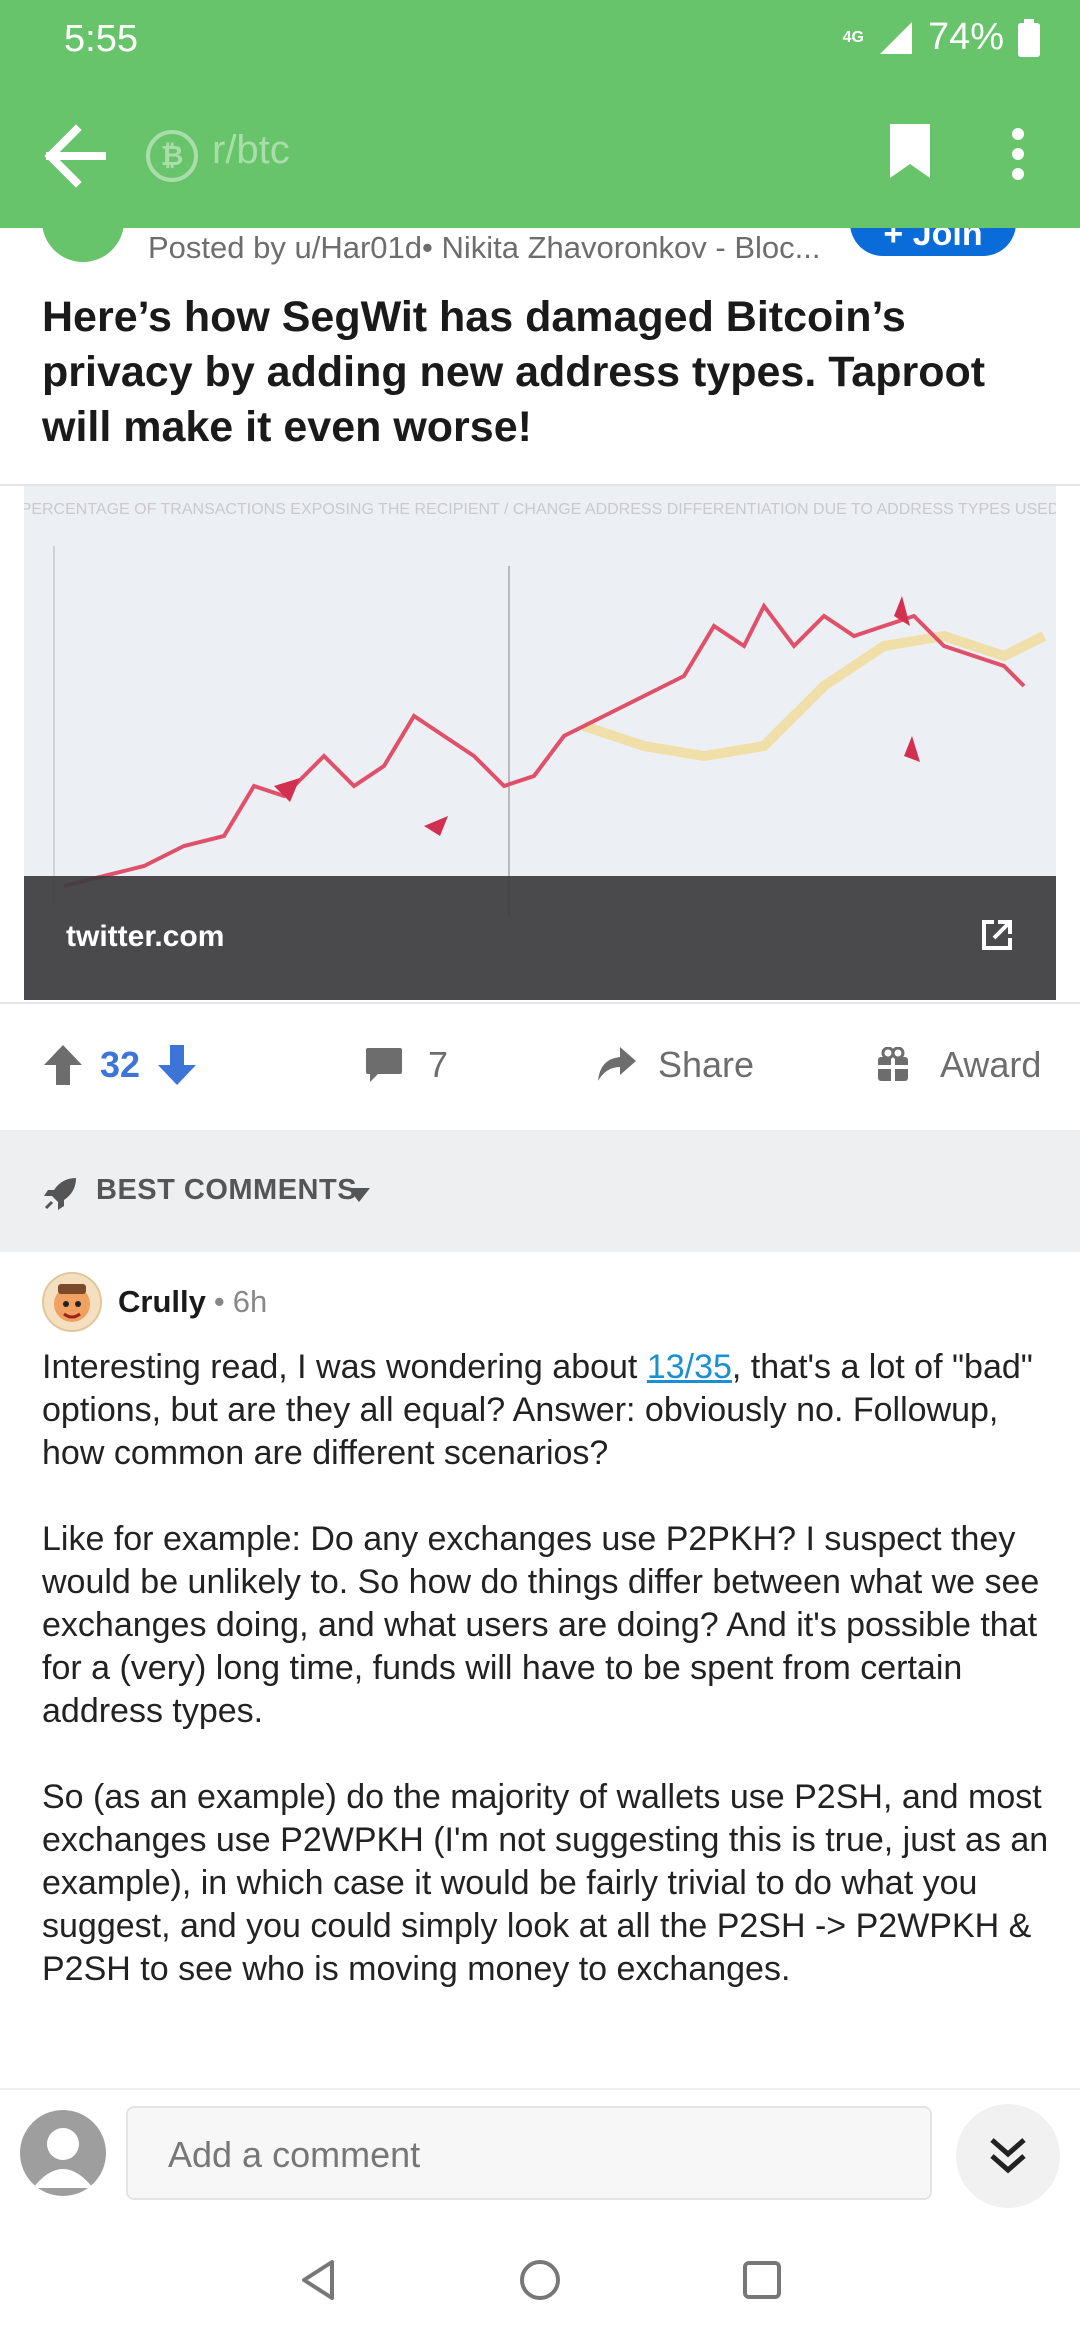 The height and width of the screenshot is (2340, 1080). What do you see at coordinates (540, 938) in the screenshot?
I see `preview-domain-bar: twitter.com` at bounding box center [540, 938].